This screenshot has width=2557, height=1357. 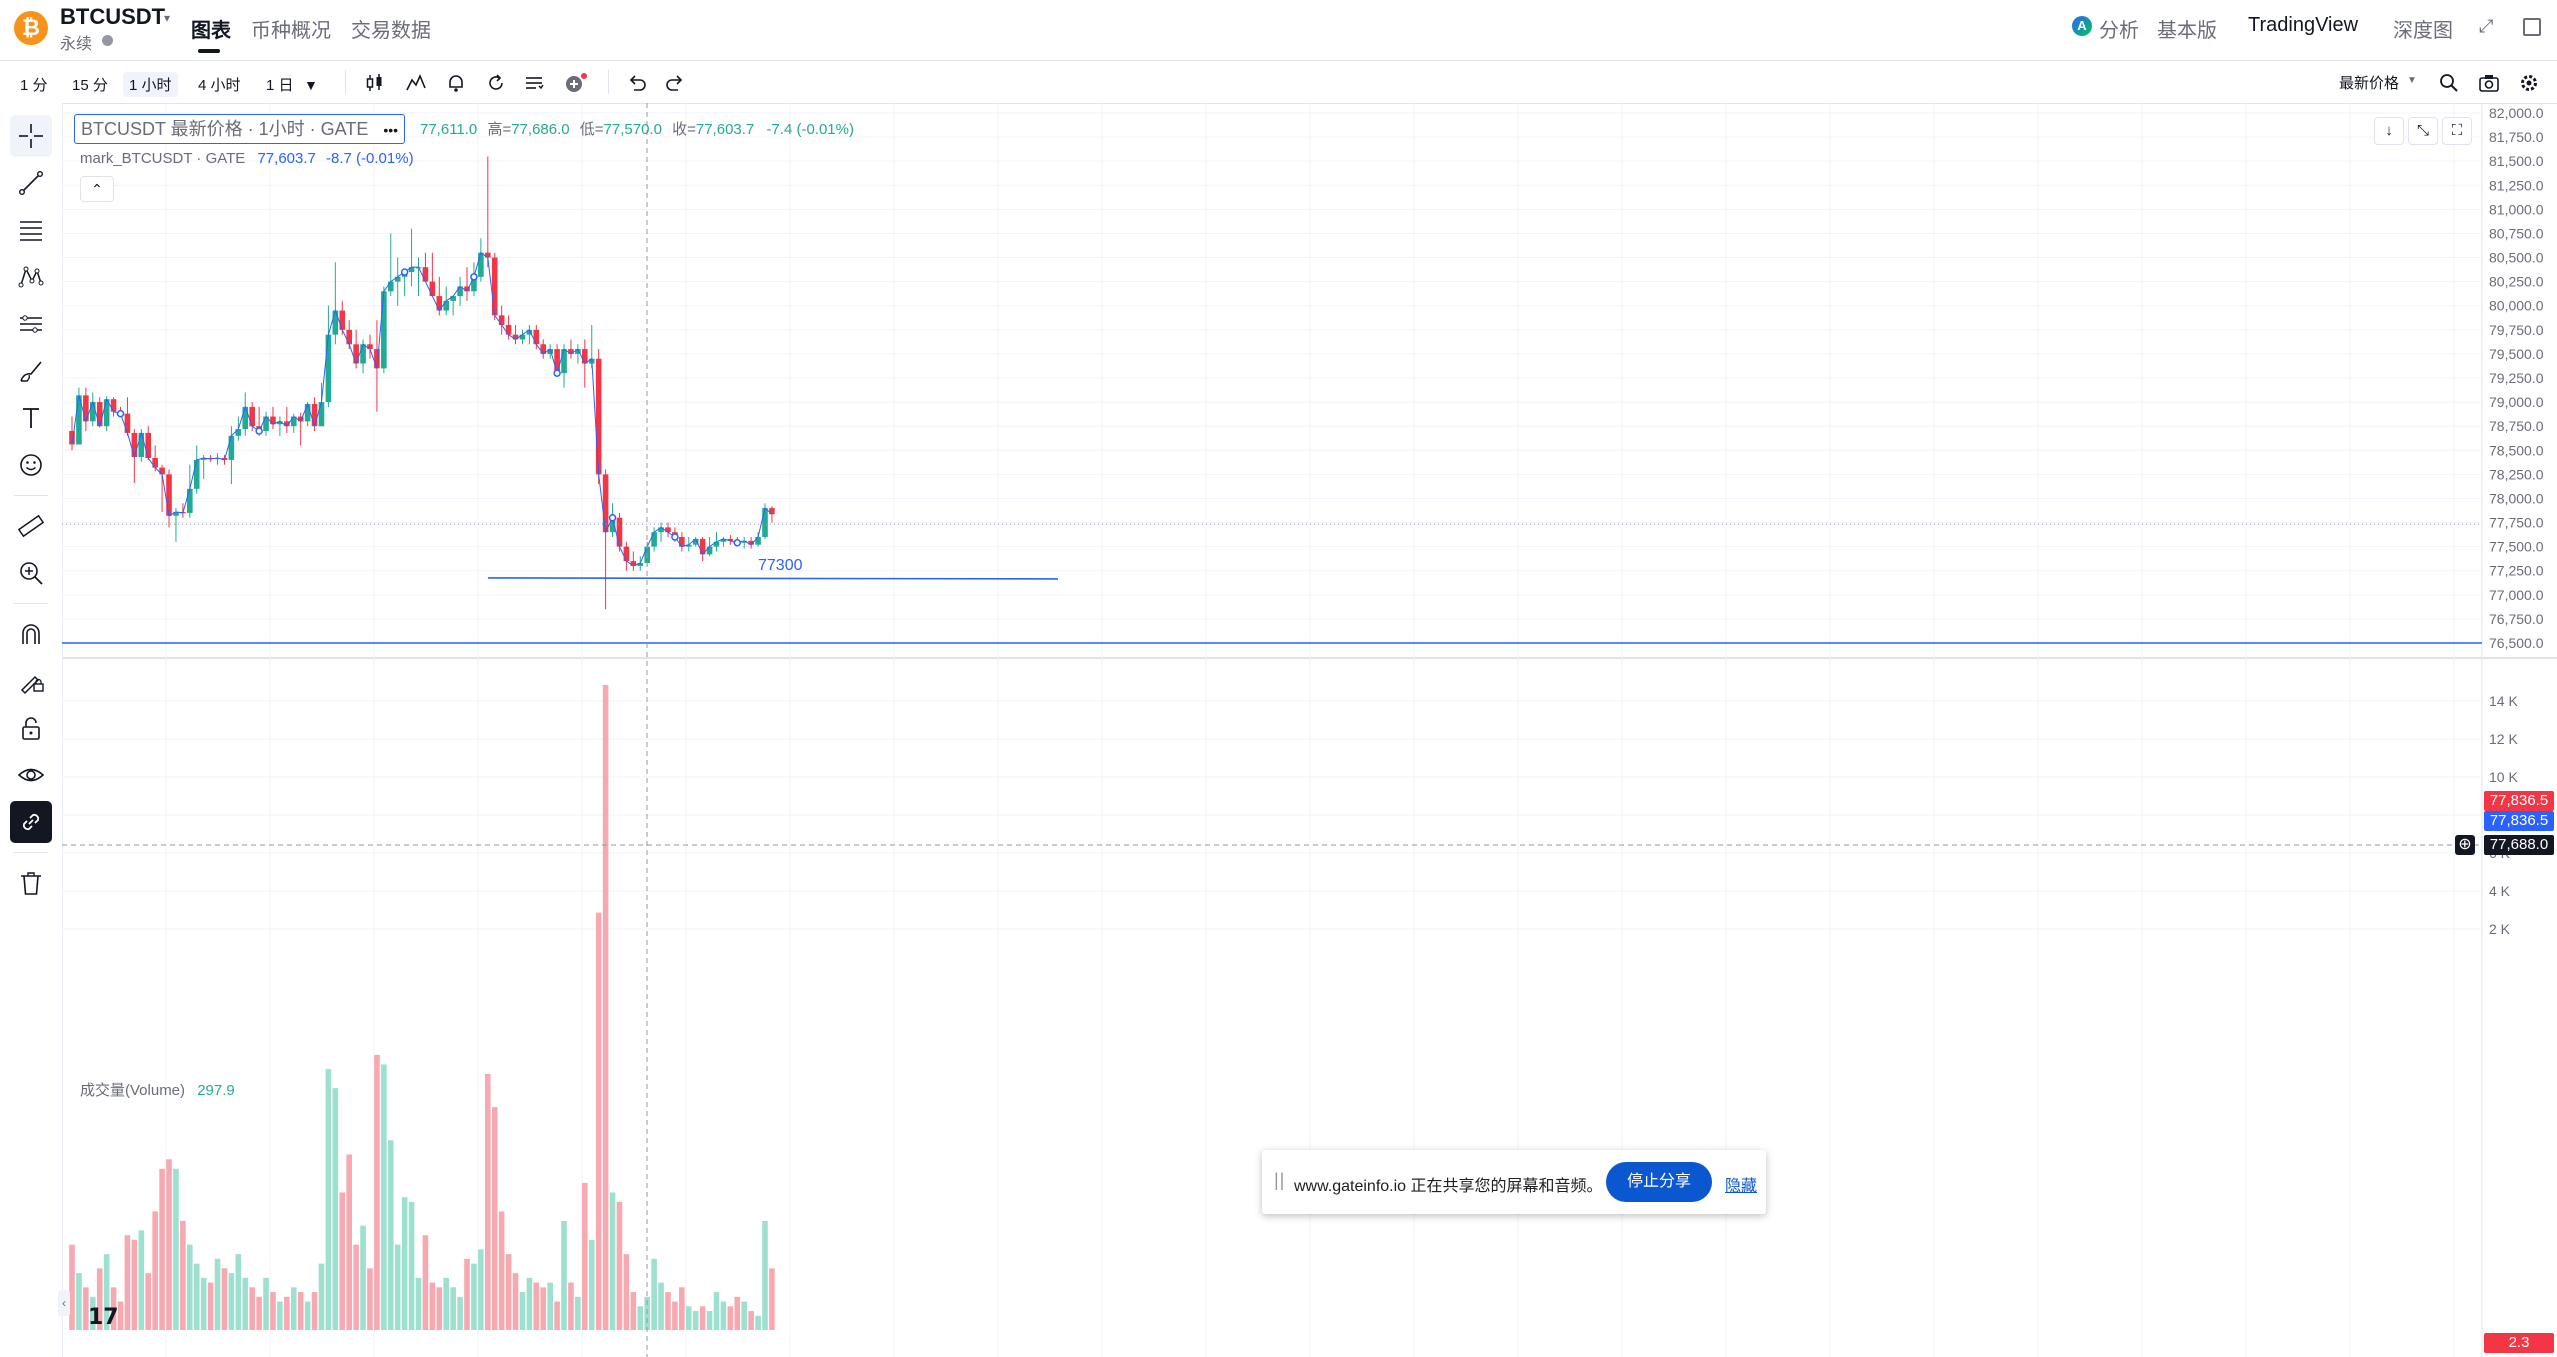 I want to click on camera-icon, so click(x=2489, y=83).